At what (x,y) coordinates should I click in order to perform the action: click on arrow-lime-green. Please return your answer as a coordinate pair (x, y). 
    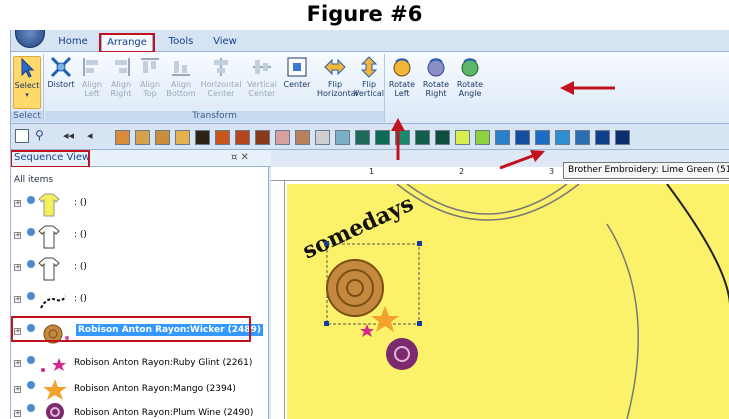
    Looking at the image, I should click on (517, 161).